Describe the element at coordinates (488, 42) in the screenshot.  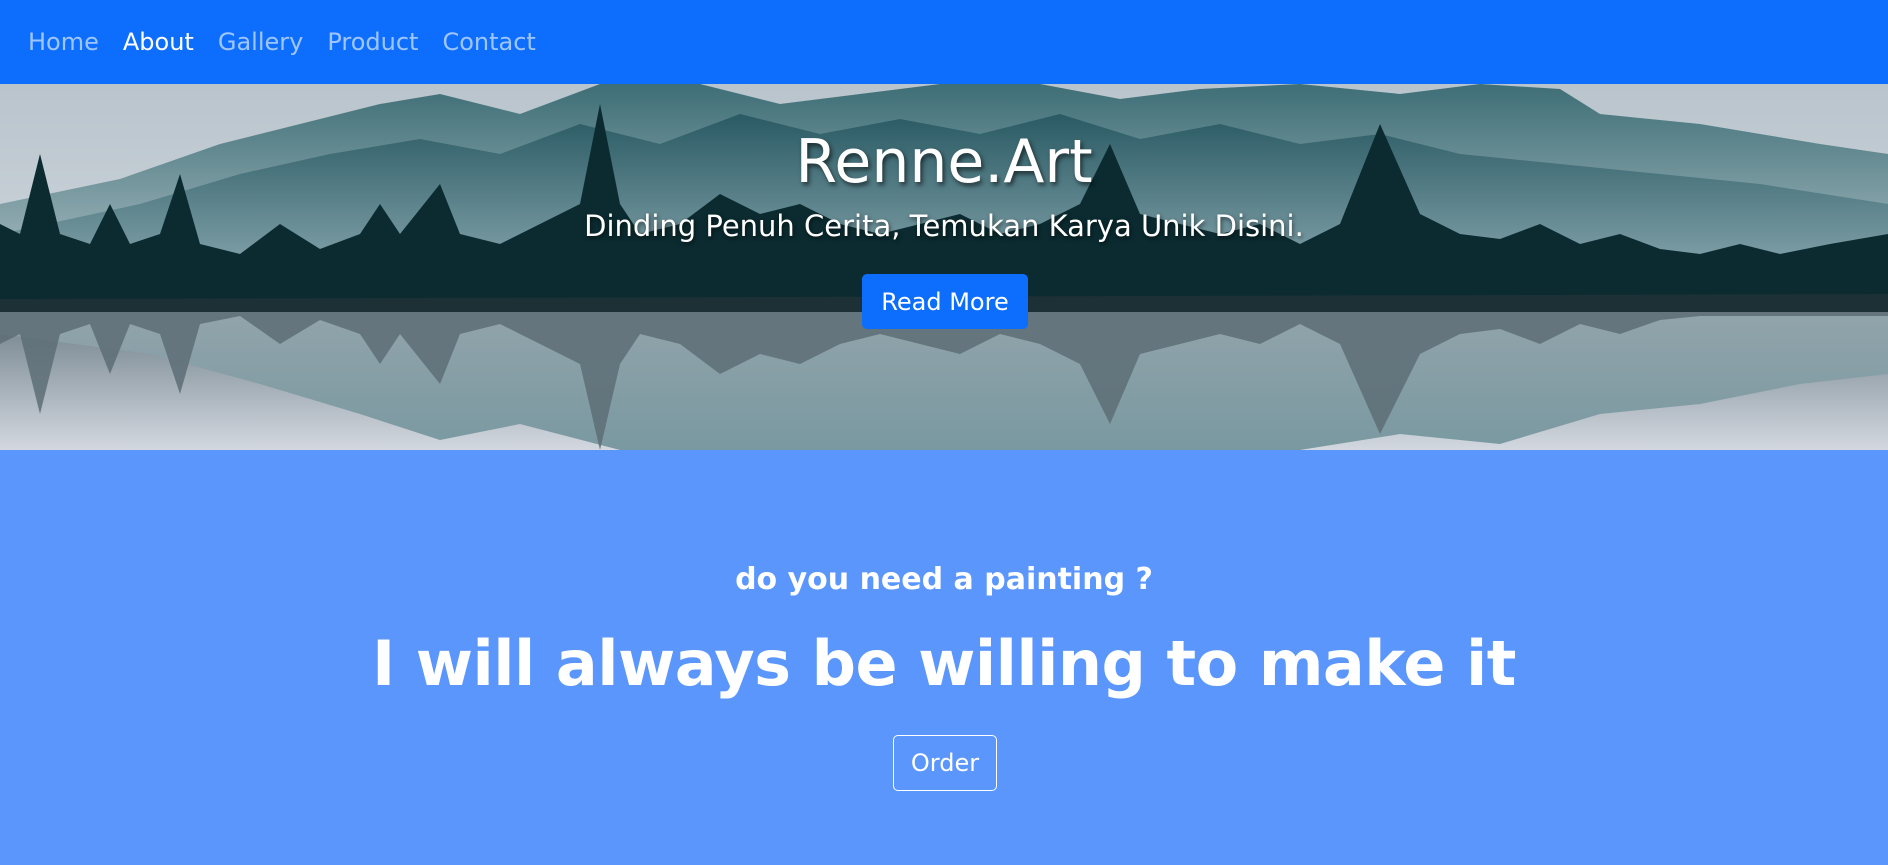
I see `nav-link-contact: Contact` at that location.